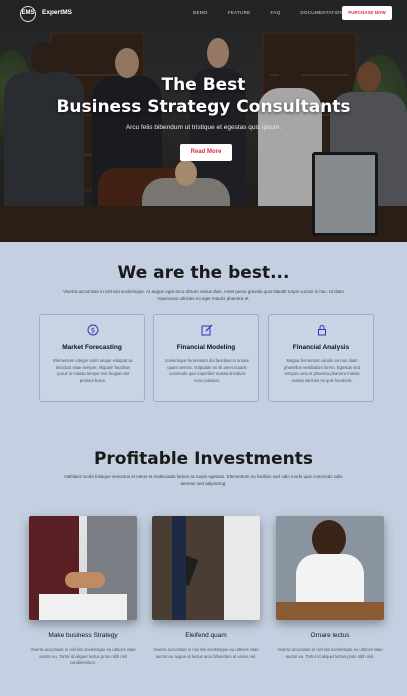 The height and width of the screenshot is (696, 407). What do you see at coordinates (200, 12) in the screenshot?
I see `nav-item-demo: DEMO` at bounding box center [200, 12].